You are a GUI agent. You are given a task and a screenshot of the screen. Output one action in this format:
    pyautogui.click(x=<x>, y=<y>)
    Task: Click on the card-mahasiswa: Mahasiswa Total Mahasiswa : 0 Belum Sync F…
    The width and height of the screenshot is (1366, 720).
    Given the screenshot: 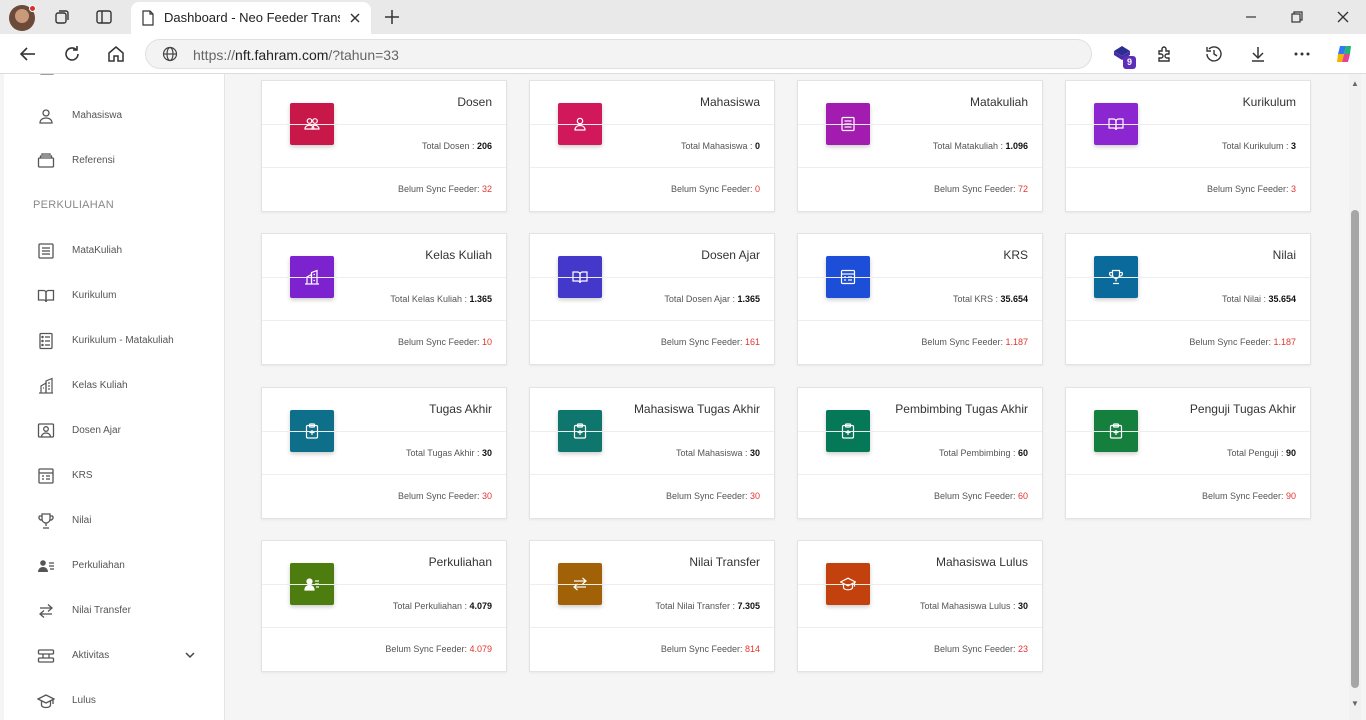 What is the action you would take?
    pyautogui.click(x=652, y=146)
    